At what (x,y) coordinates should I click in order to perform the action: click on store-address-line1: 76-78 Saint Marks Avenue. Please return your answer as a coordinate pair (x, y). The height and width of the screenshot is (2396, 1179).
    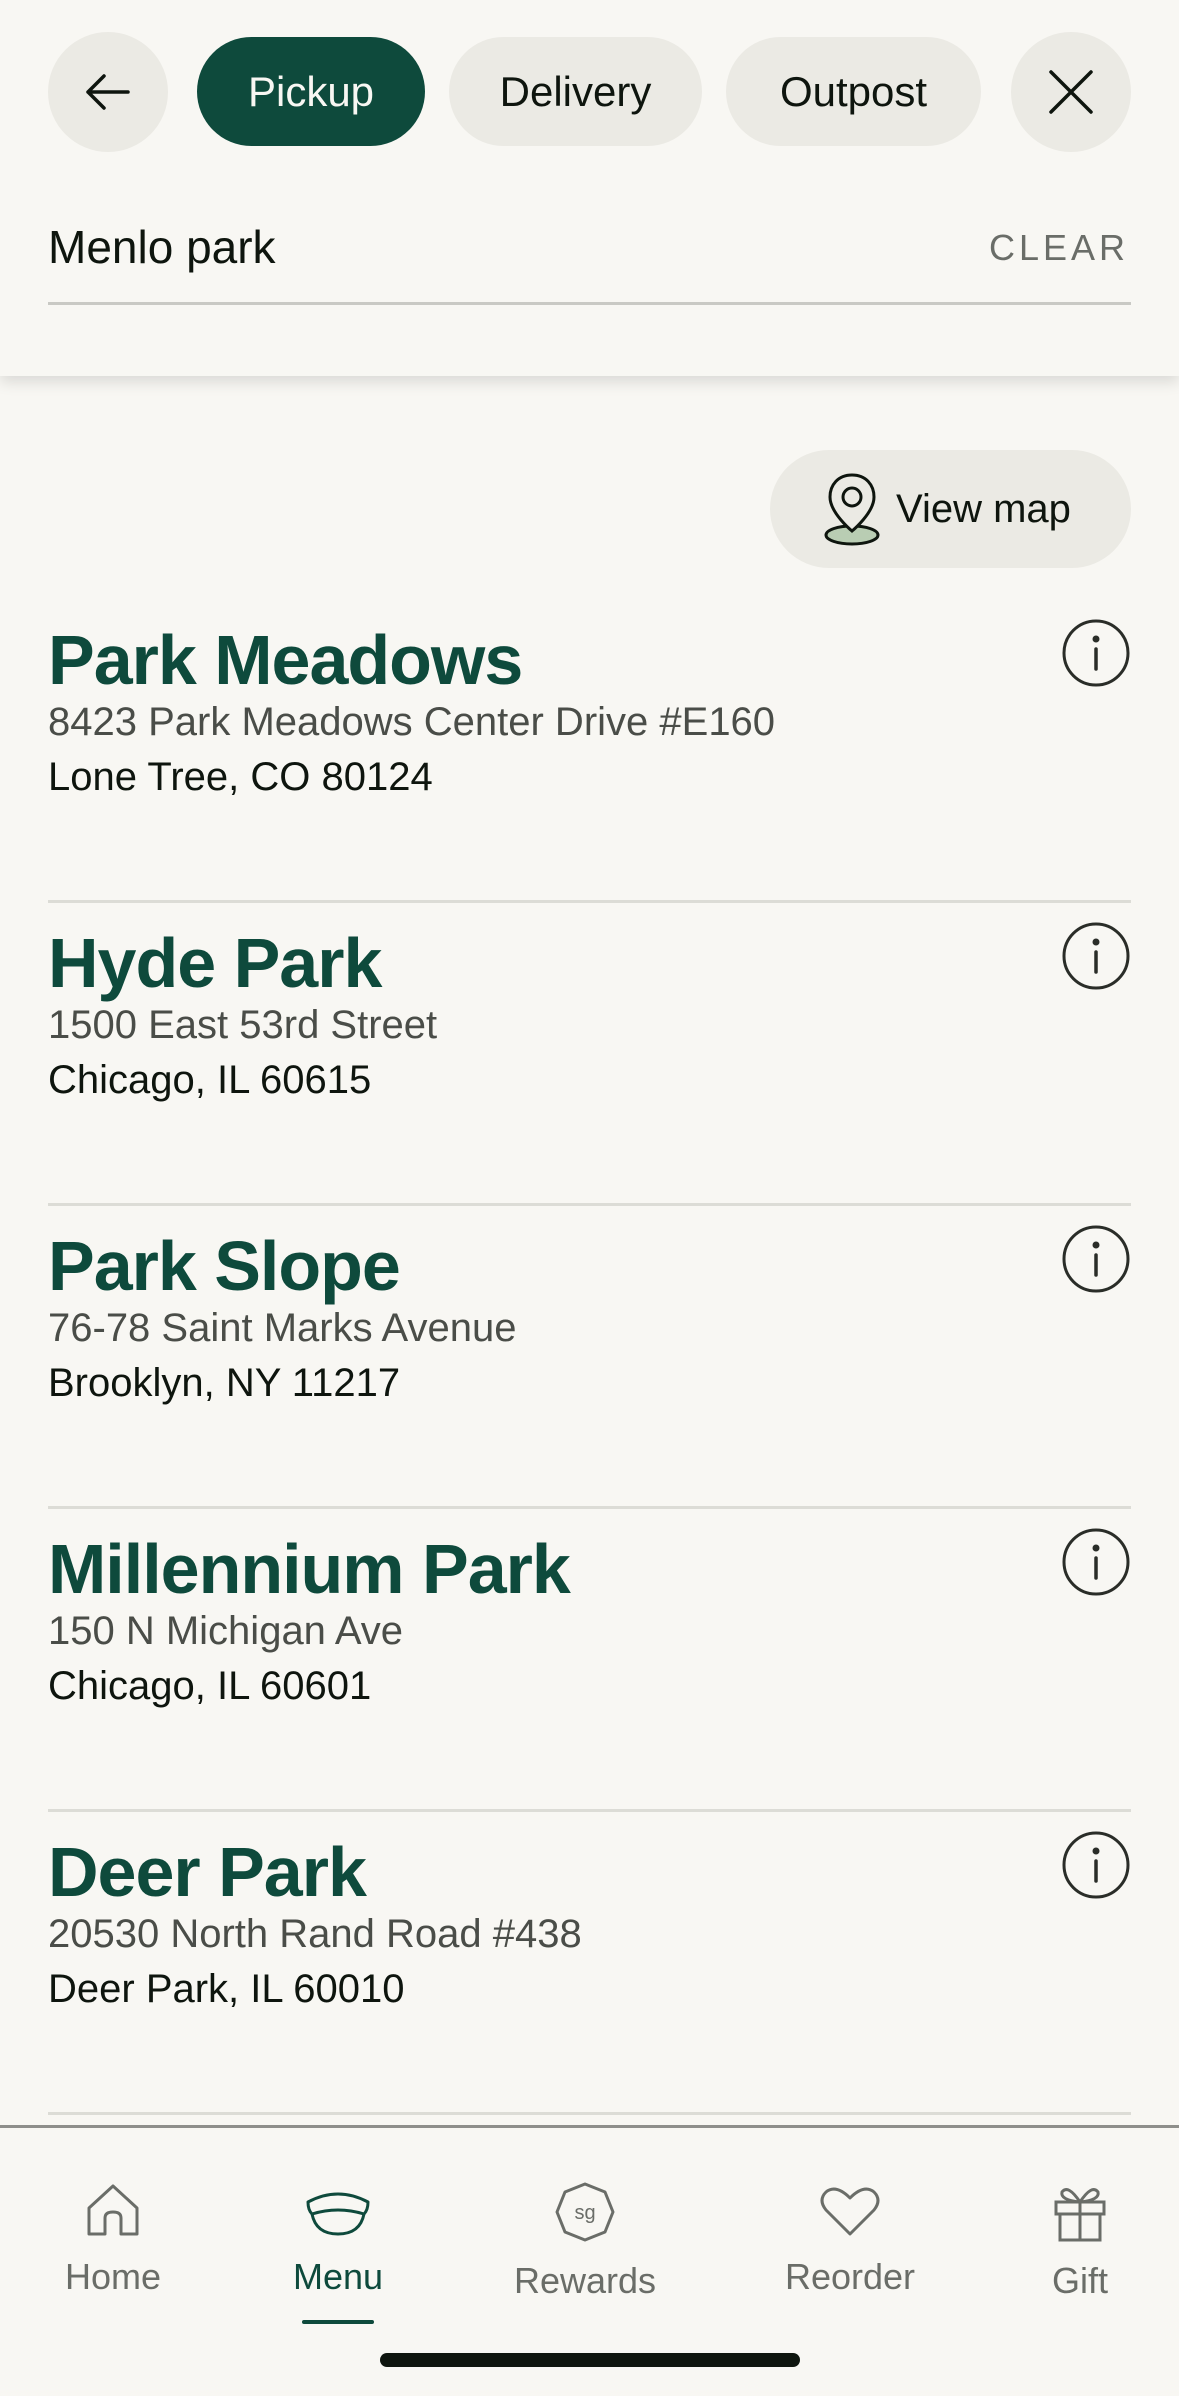
    Looking at the image, I should click on (282, 1328).